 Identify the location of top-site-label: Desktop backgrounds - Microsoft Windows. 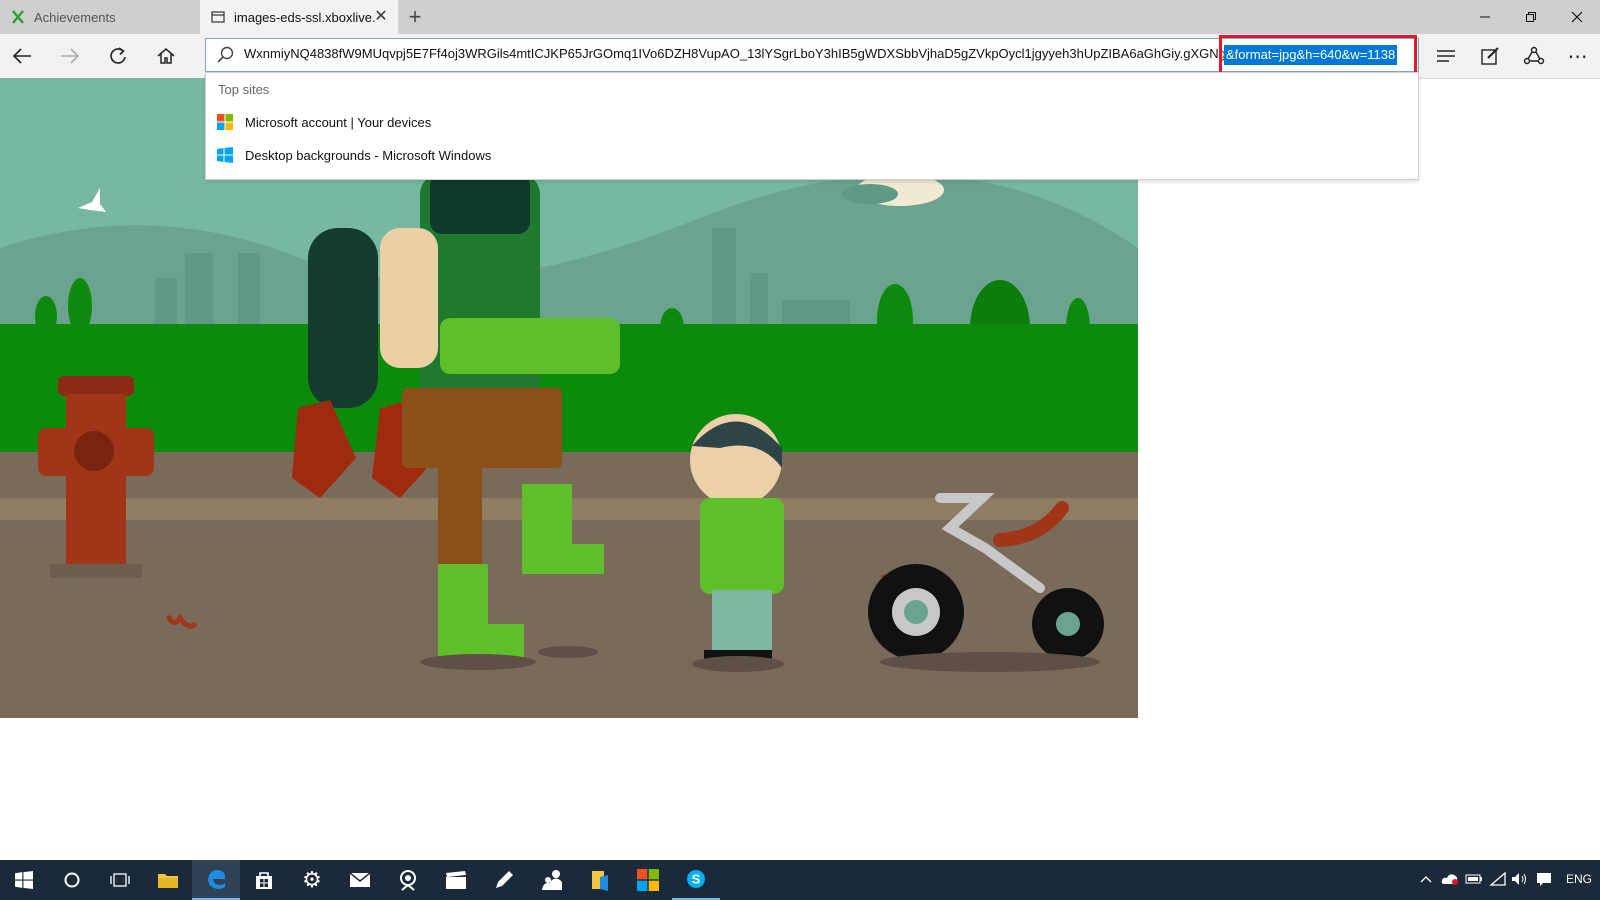
(368, 155).